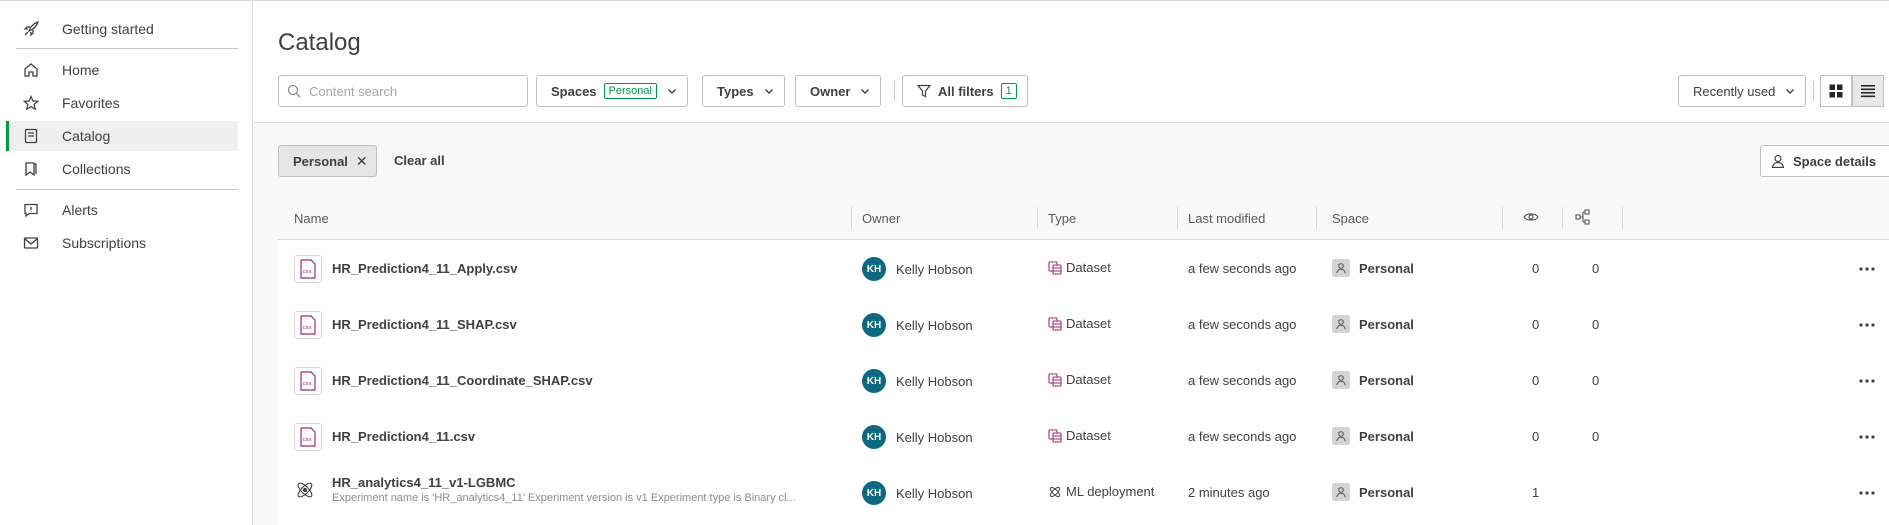 The width and height of the screenshot is (1889, 525). What do you see at coordinates (311, 218) in the screenshot?
I see `column-header-name: Name` at bounding box center [311, 218].